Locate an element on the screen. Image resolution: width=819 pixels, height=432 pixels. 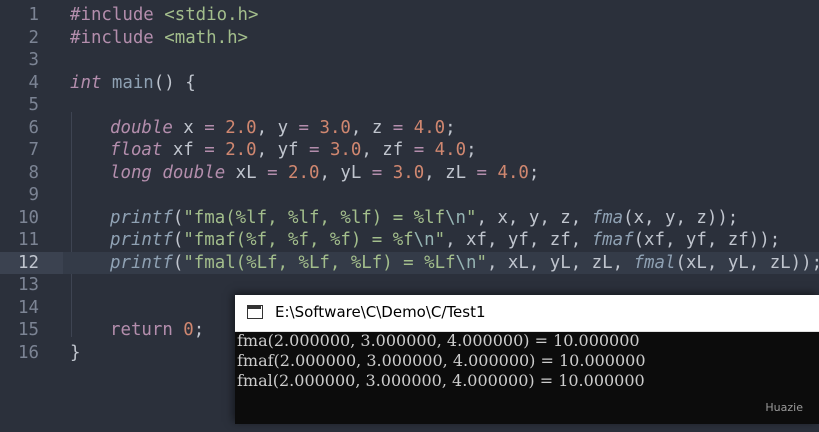
line-number: 1 is located at coordinates (33, 15).